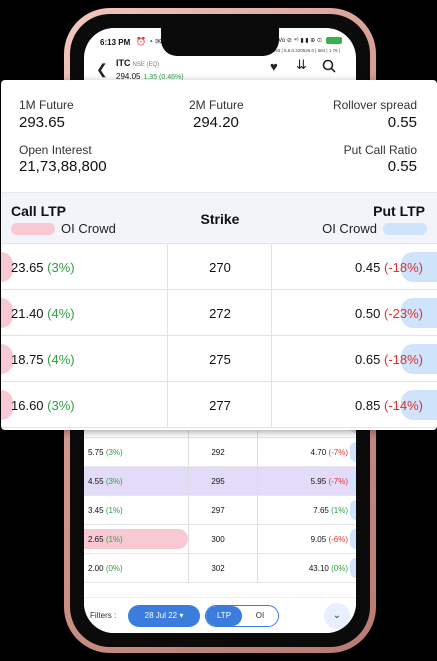 The image size is (437, 661). What do you see at coordinates (105, 510) in the screenshot?
I see `call-ltp-cell: 3.45 (1%)` at bounding box center [105, 510].